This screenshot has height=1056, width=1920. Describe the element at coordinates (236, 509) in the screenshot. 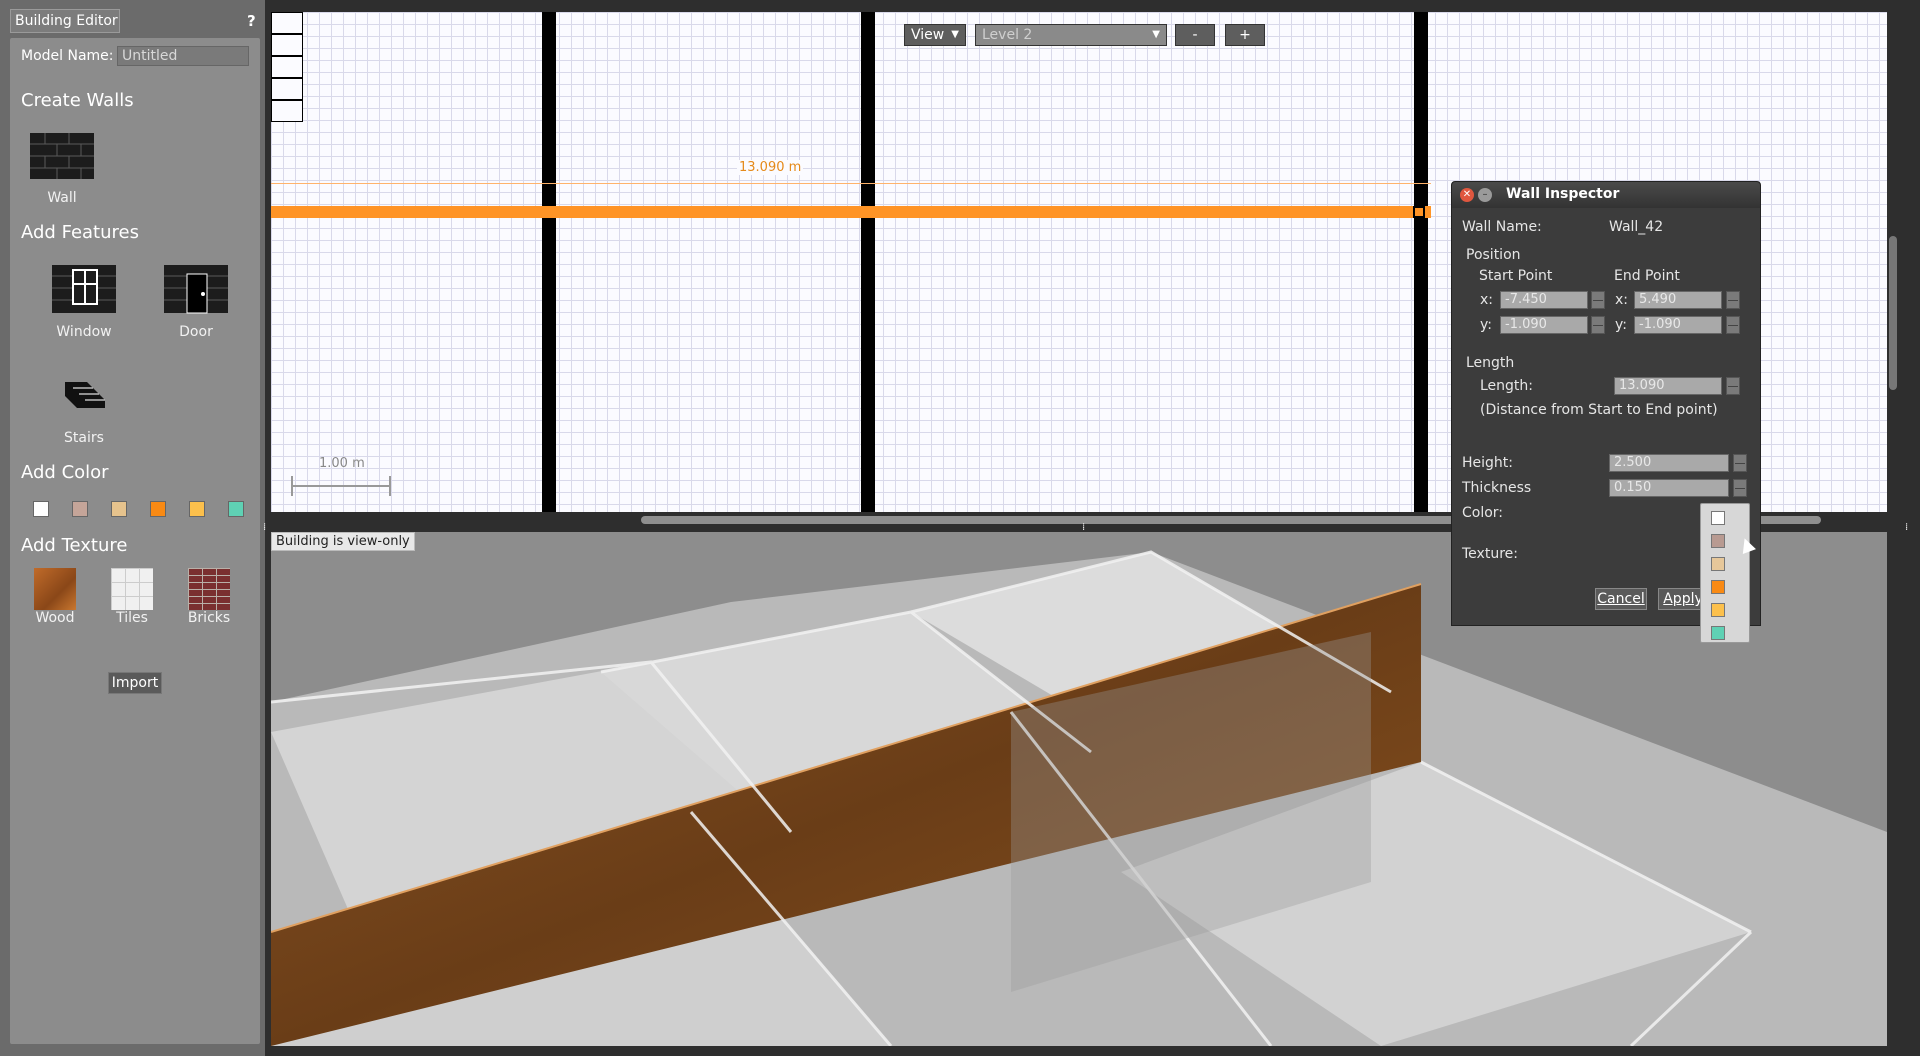

I see `color-swatch-teal` at that location.